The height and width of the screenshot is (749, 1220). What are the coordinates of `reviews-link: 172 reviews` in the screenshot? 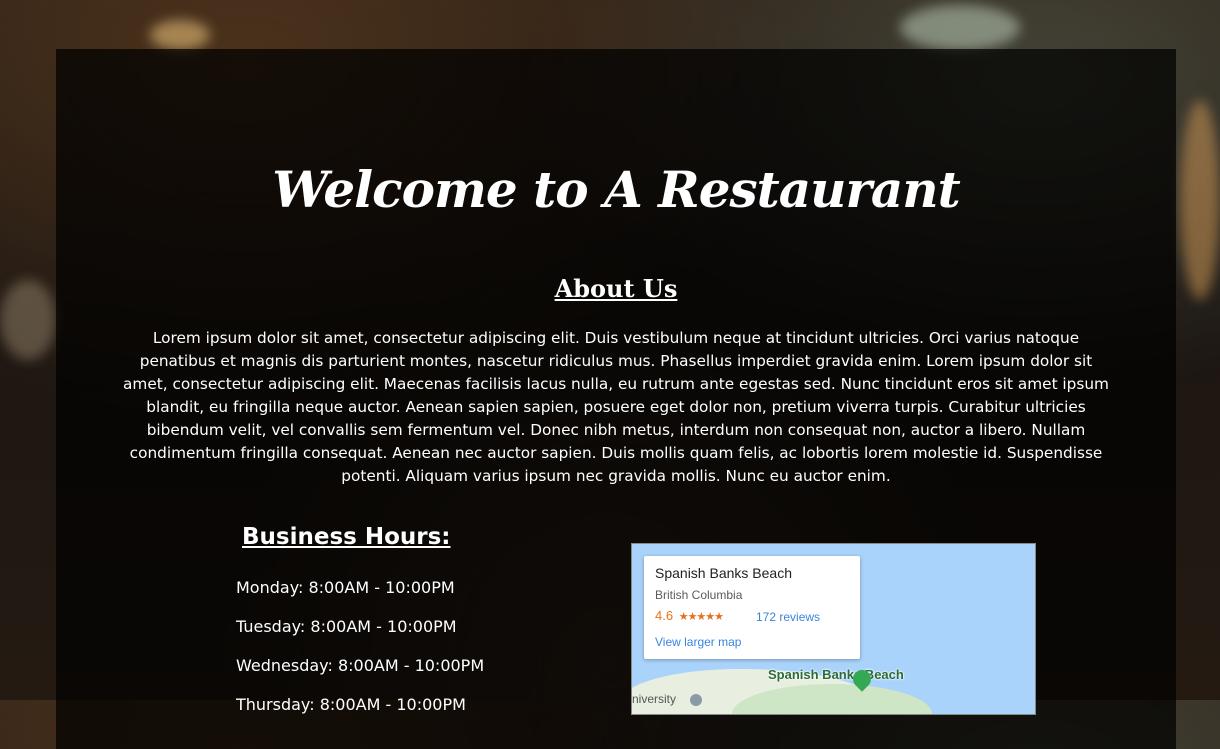 It's located at (788, 617).